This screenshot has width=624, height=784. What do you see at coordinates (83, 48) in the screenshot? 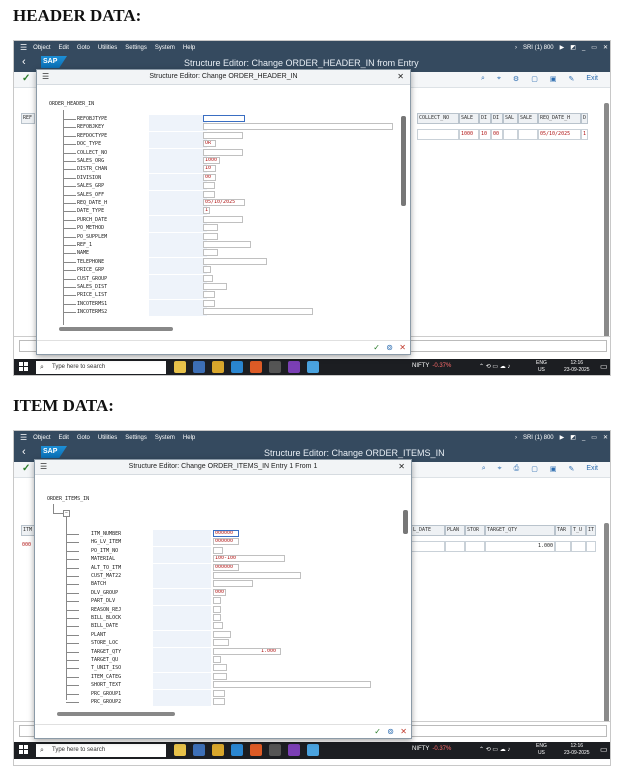
I see `menu-goto: Goto` at bounding box center [83, 48].